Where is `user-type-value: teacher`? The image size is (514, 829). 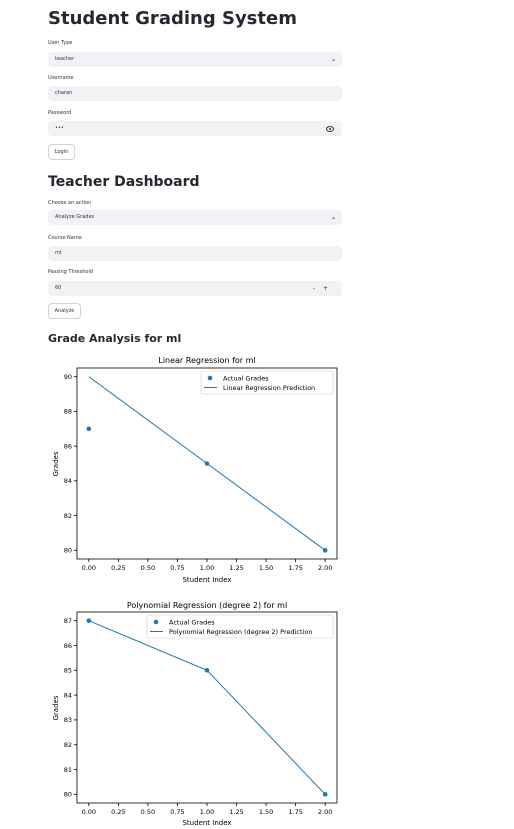 user-type-value: teacher is located at coordinates (65, 59).